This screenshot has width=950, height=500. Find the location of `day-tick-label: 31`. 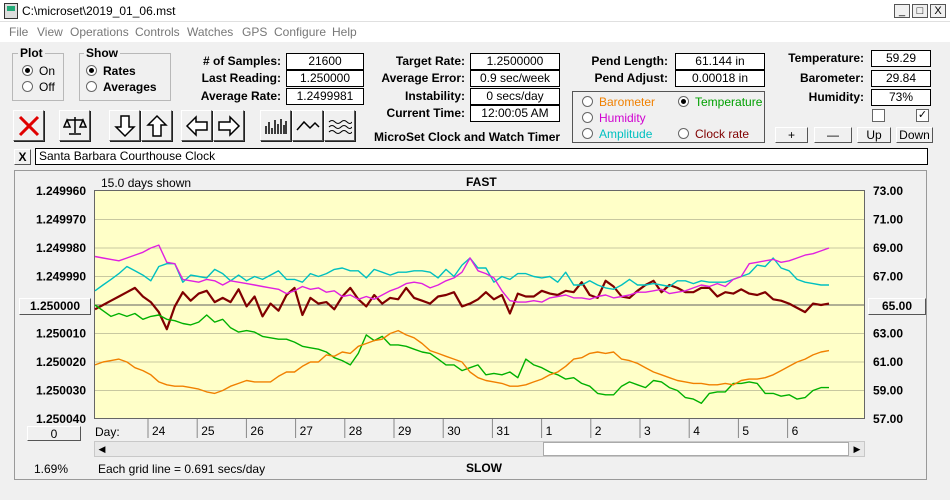

day-tick-label: 31 is located at coordinates (503, 431).